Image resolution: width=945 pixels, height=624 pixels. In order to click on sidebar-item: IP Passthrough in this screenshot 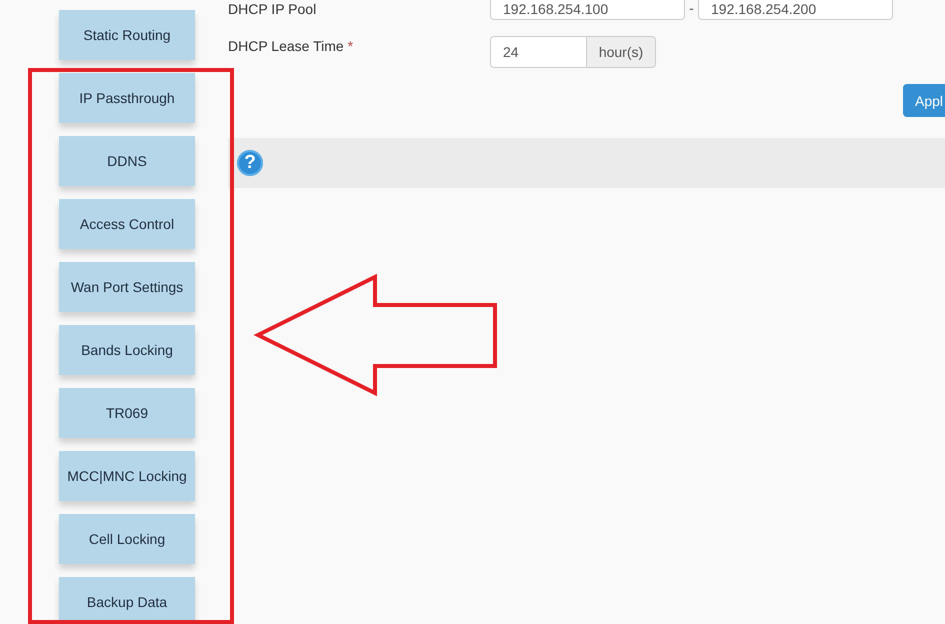, I will do `click(127, 98)`.